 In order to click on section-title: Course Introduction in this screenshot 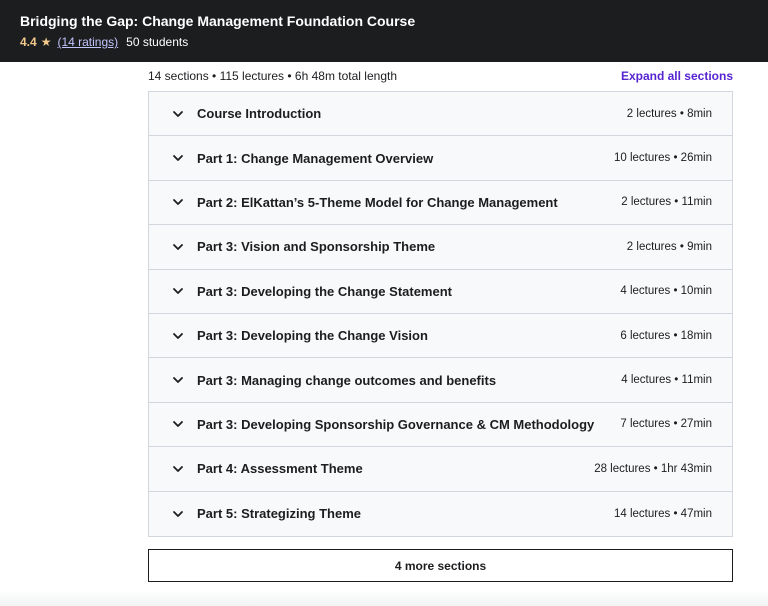, I will do `click(259, 114)`.